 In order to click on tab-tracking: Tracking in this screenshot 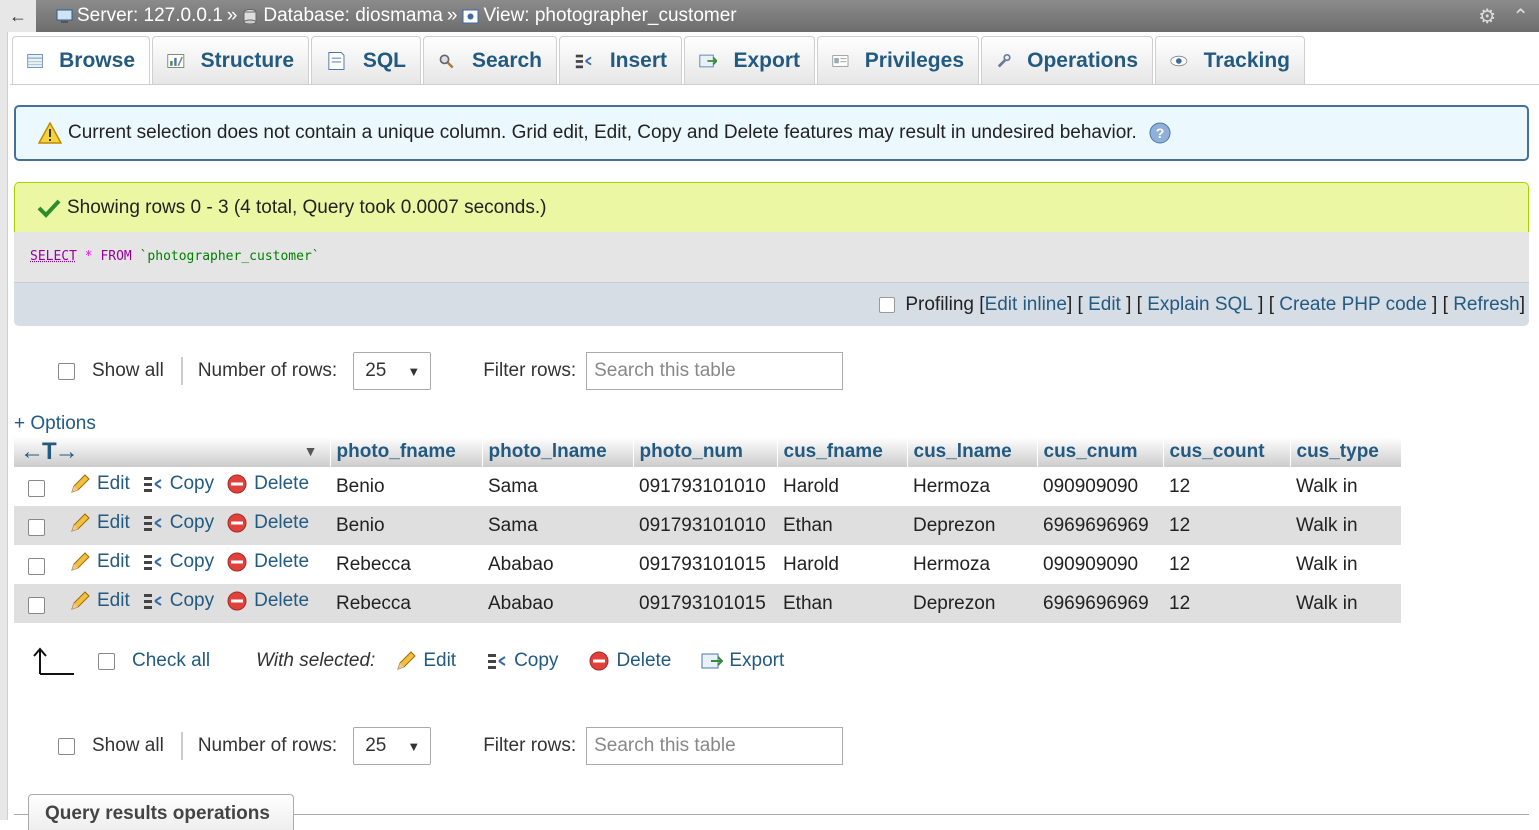, I will do `click(1230, 60)`.